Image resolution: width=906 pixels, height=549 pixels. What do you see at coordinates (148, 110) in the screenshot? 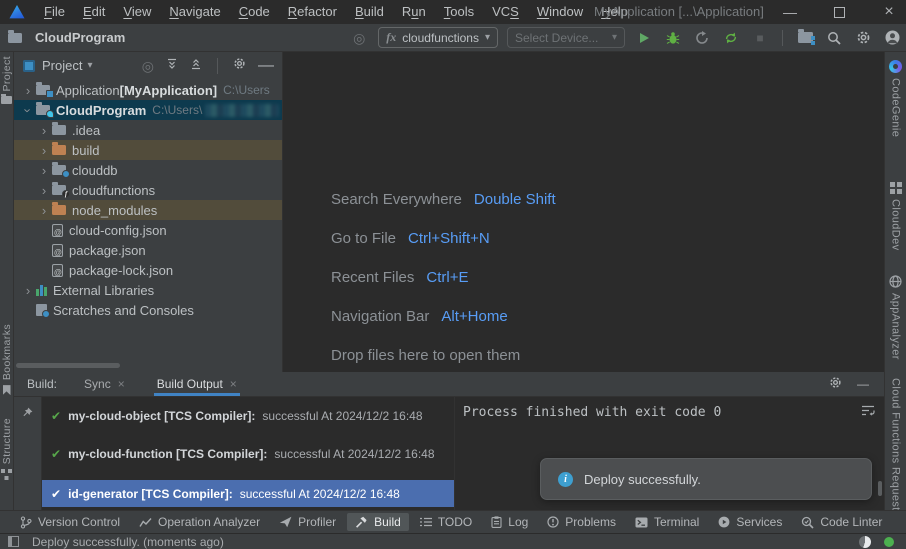
I see `tree-item-cloudprogram: › CloudProgram C:\Users\` at bounding box center [148, 110].